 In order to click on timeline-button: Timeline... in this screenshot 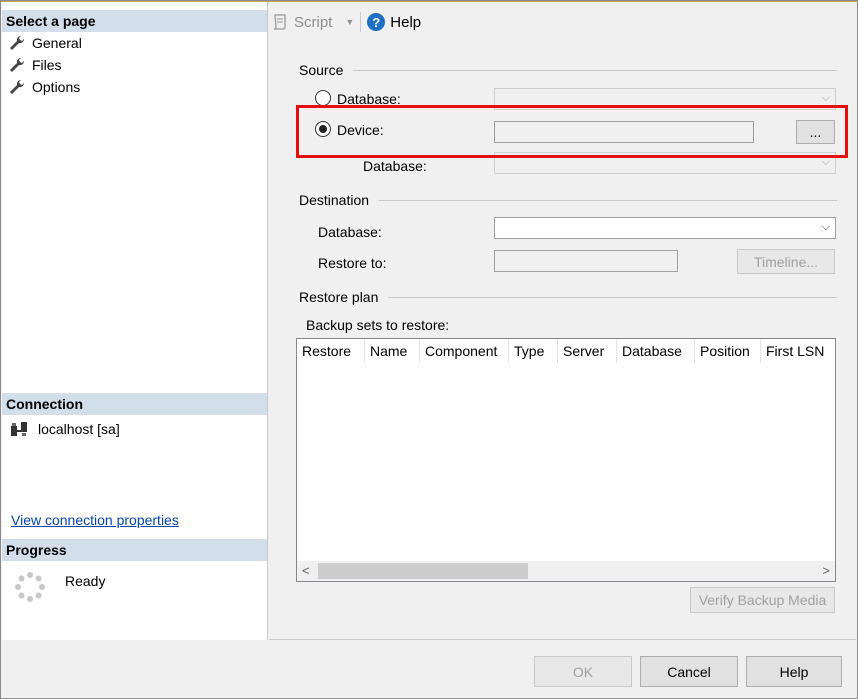, I will do `click(786, 261)`.